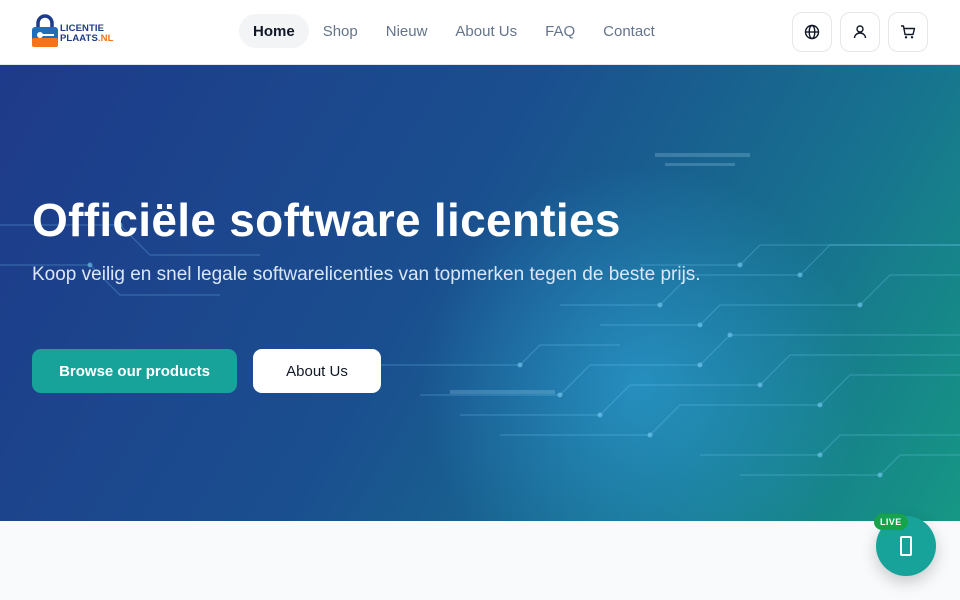 The width and height of the screenshot is (960, 600). I want to click on logo-suffix: .NL, so click(105, 38).